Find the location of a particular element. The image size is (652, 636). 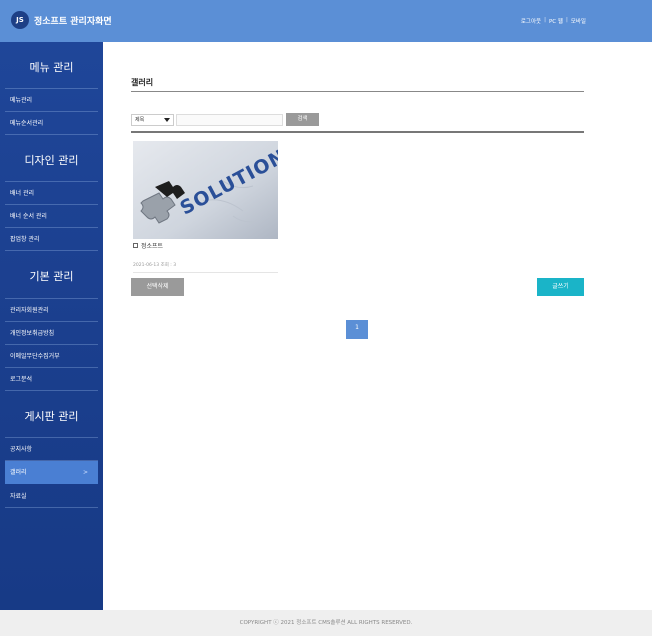

menu-group-title: 기본 관리 is located at coordinates (51, 276).